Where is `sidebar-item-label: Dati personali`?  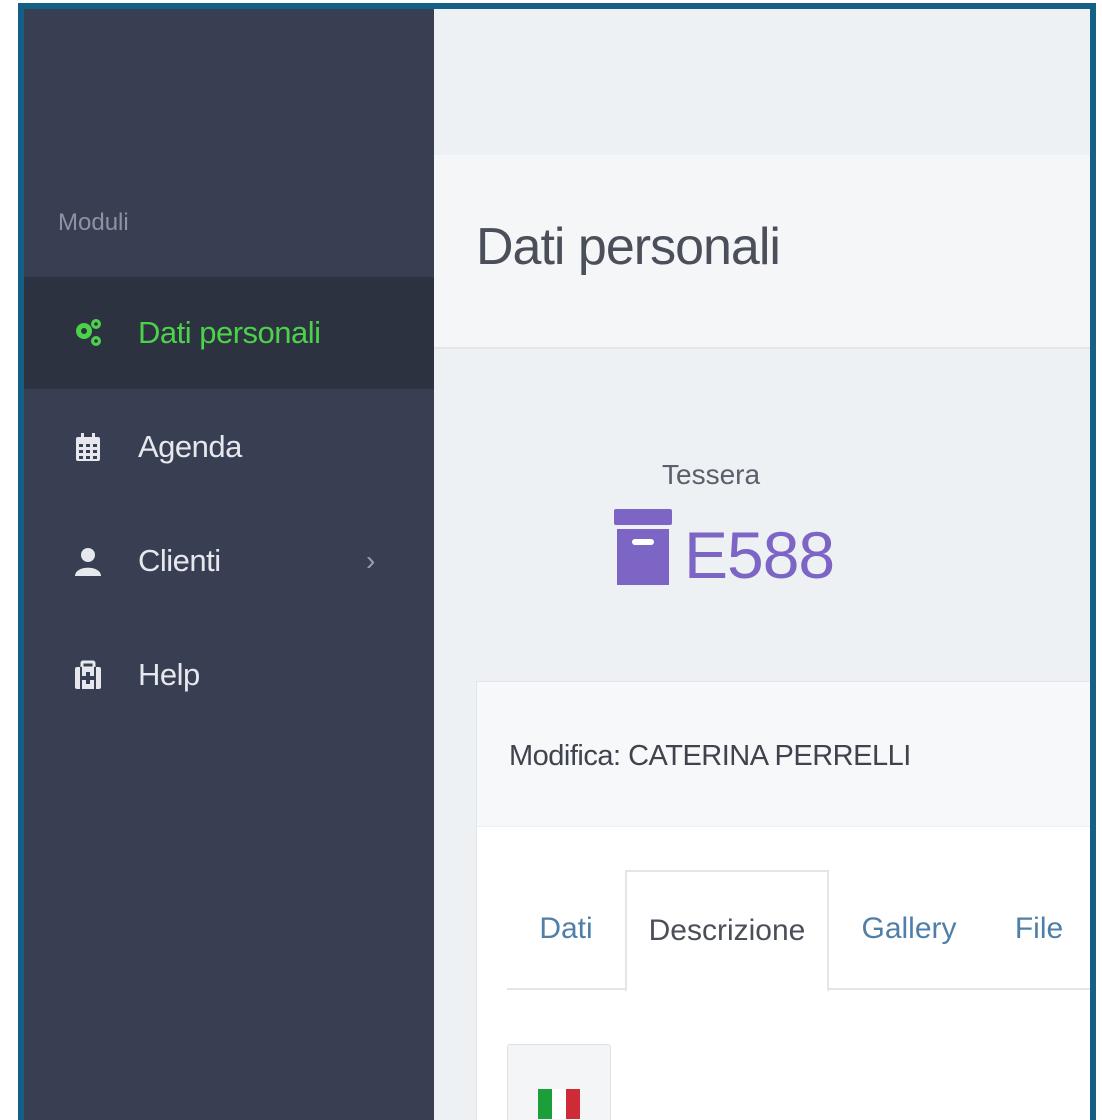 sidebar-item-label: Dati personali is located at coordinates (229, 332).